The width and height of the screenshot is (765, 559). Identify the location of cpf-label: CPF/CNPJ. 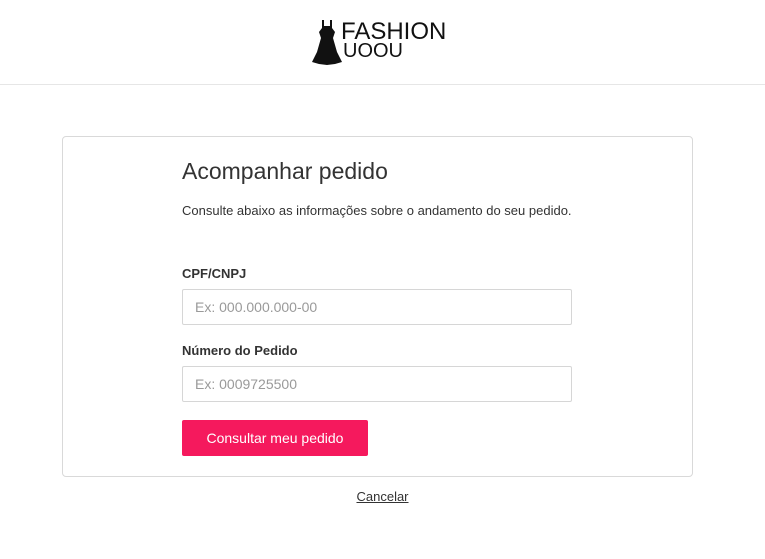
(214, 273).